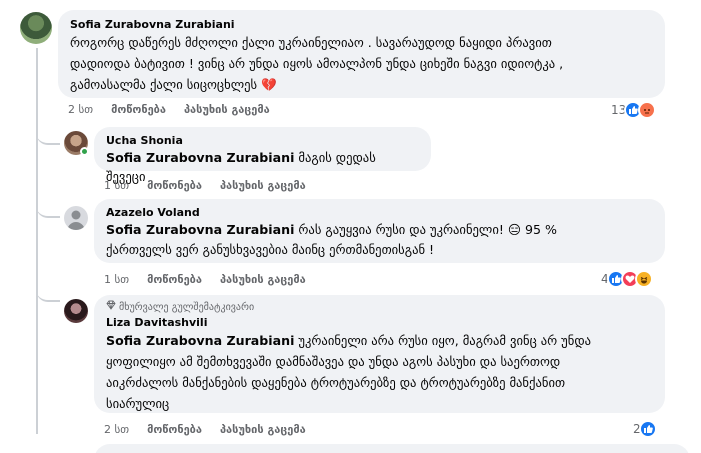 The width and height of the screenshot is (701, 453). I want to click on fan-badge: მხურვალე გულშემატკივარი, so click(379, 307).